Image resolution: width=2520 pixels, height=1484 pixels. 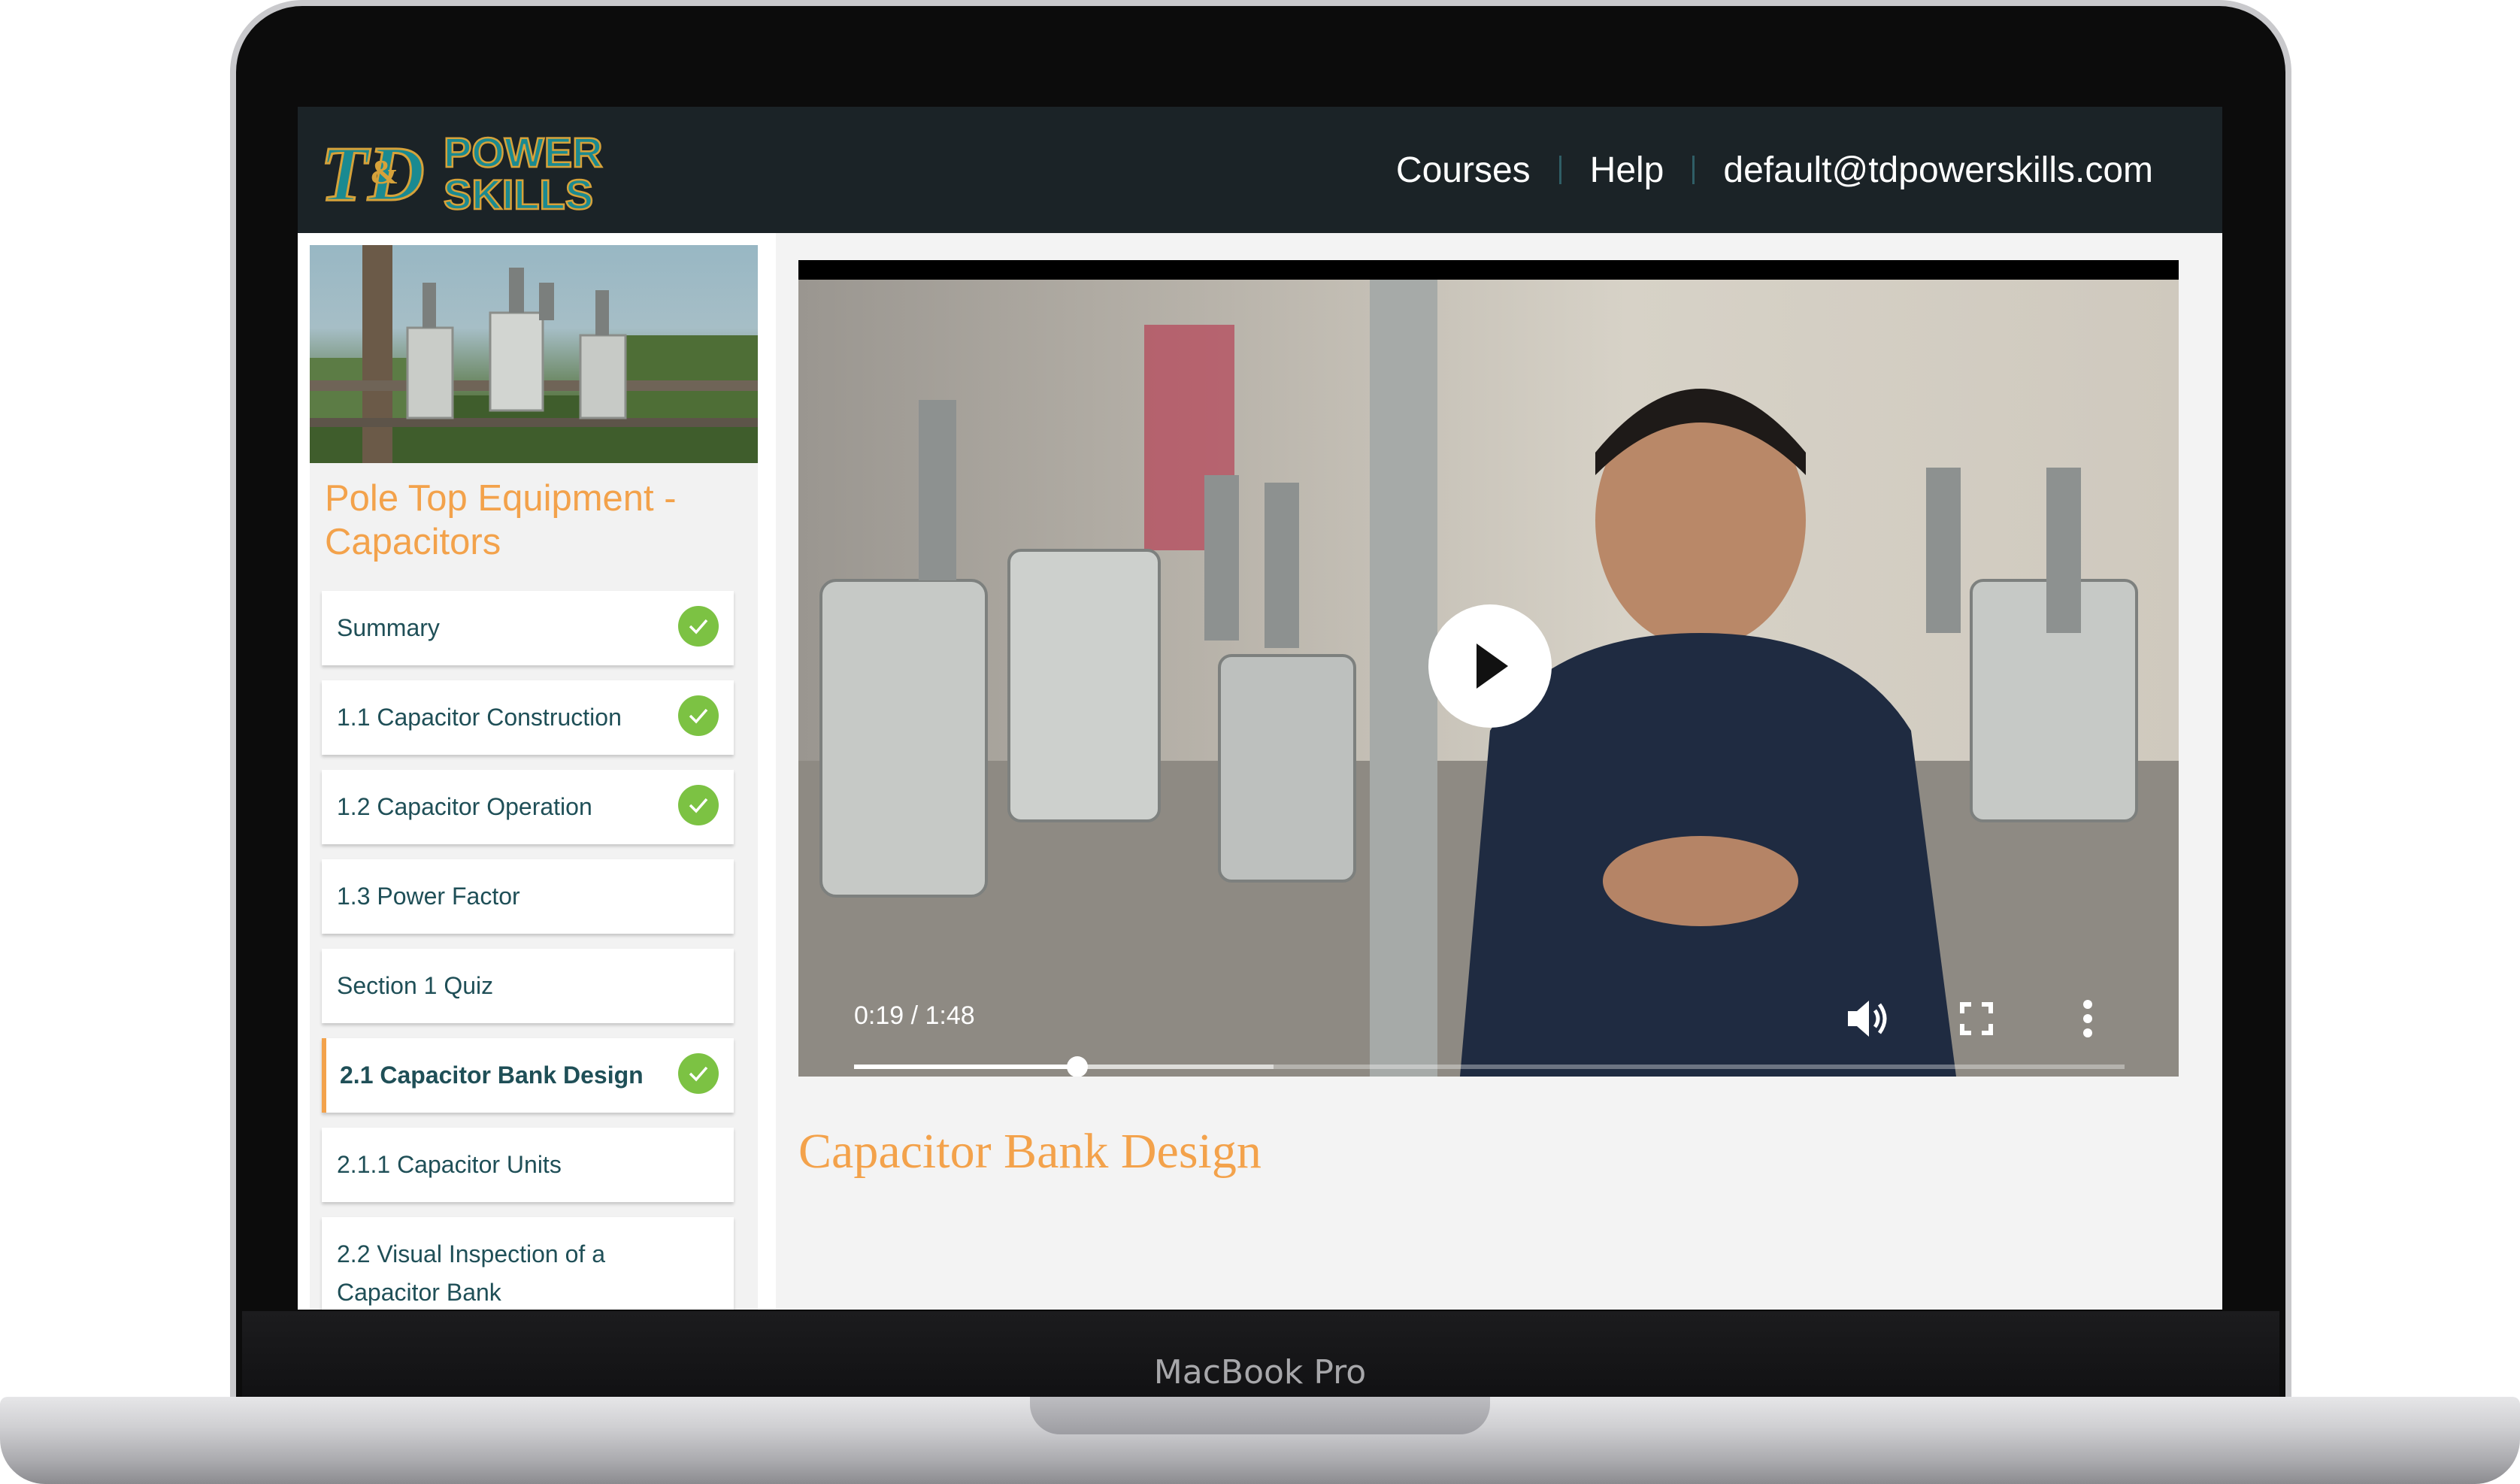 I want to click on progress-bar, so click(x=1489, y=1066).